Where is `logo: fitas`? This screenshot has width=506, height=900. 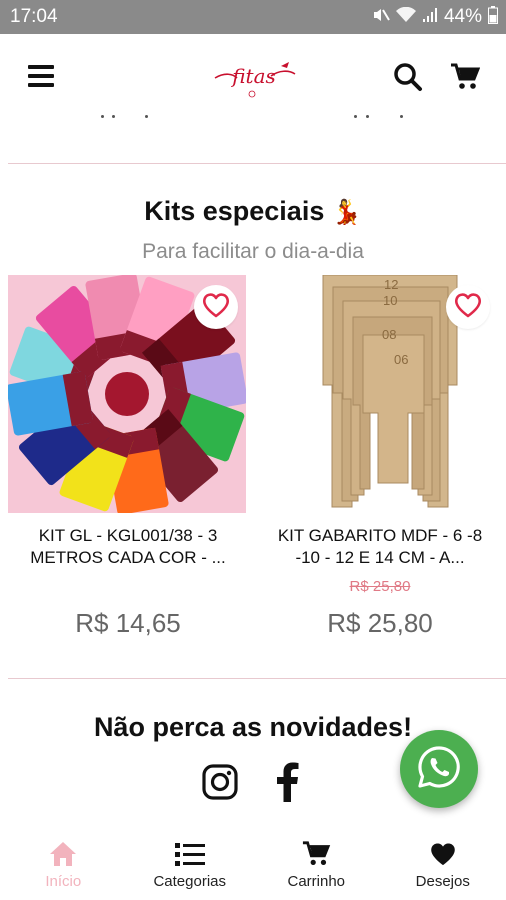 logo: fitas is located at coordinates (254, 77).